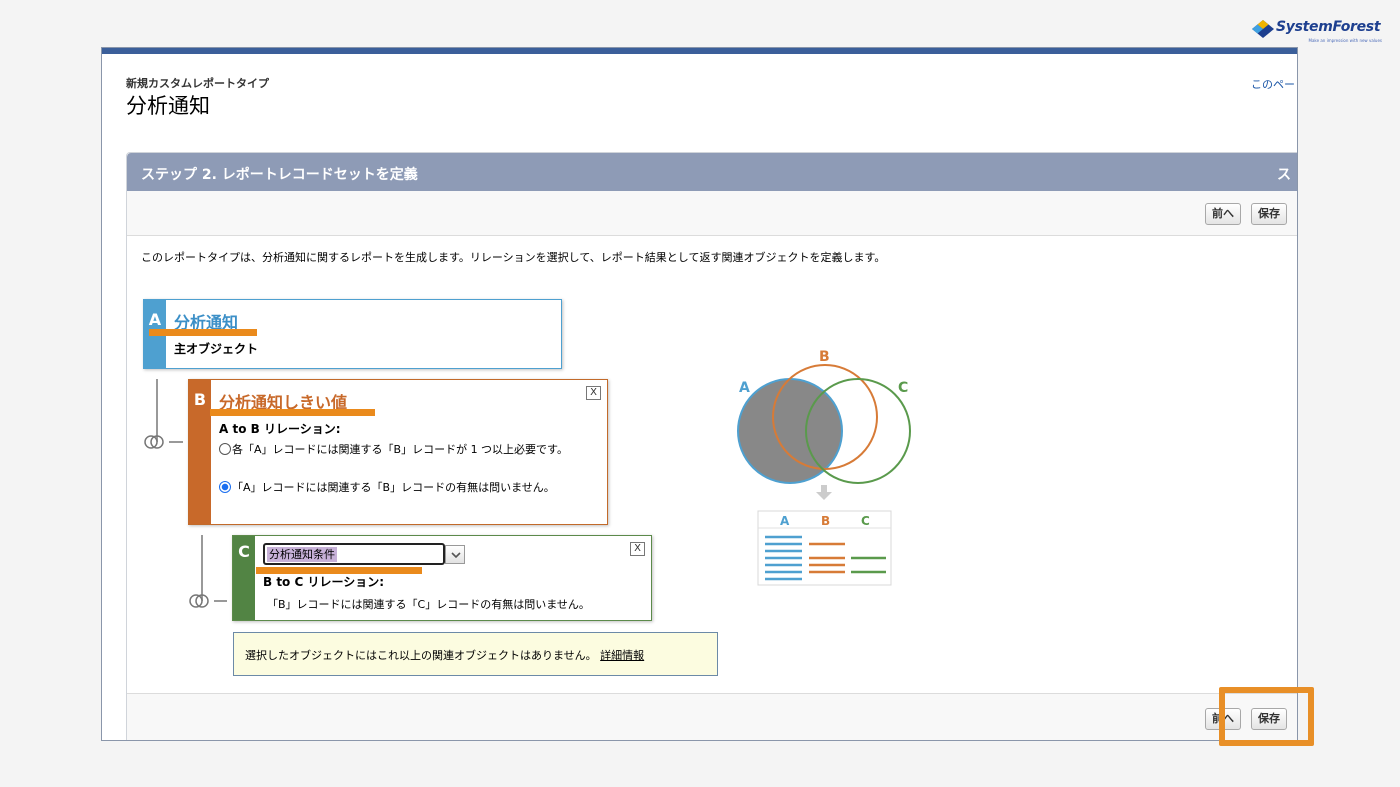 The width and height of the screenshot is (1400, 787). I want to click on venn-label-c: C, so click(903, 388).